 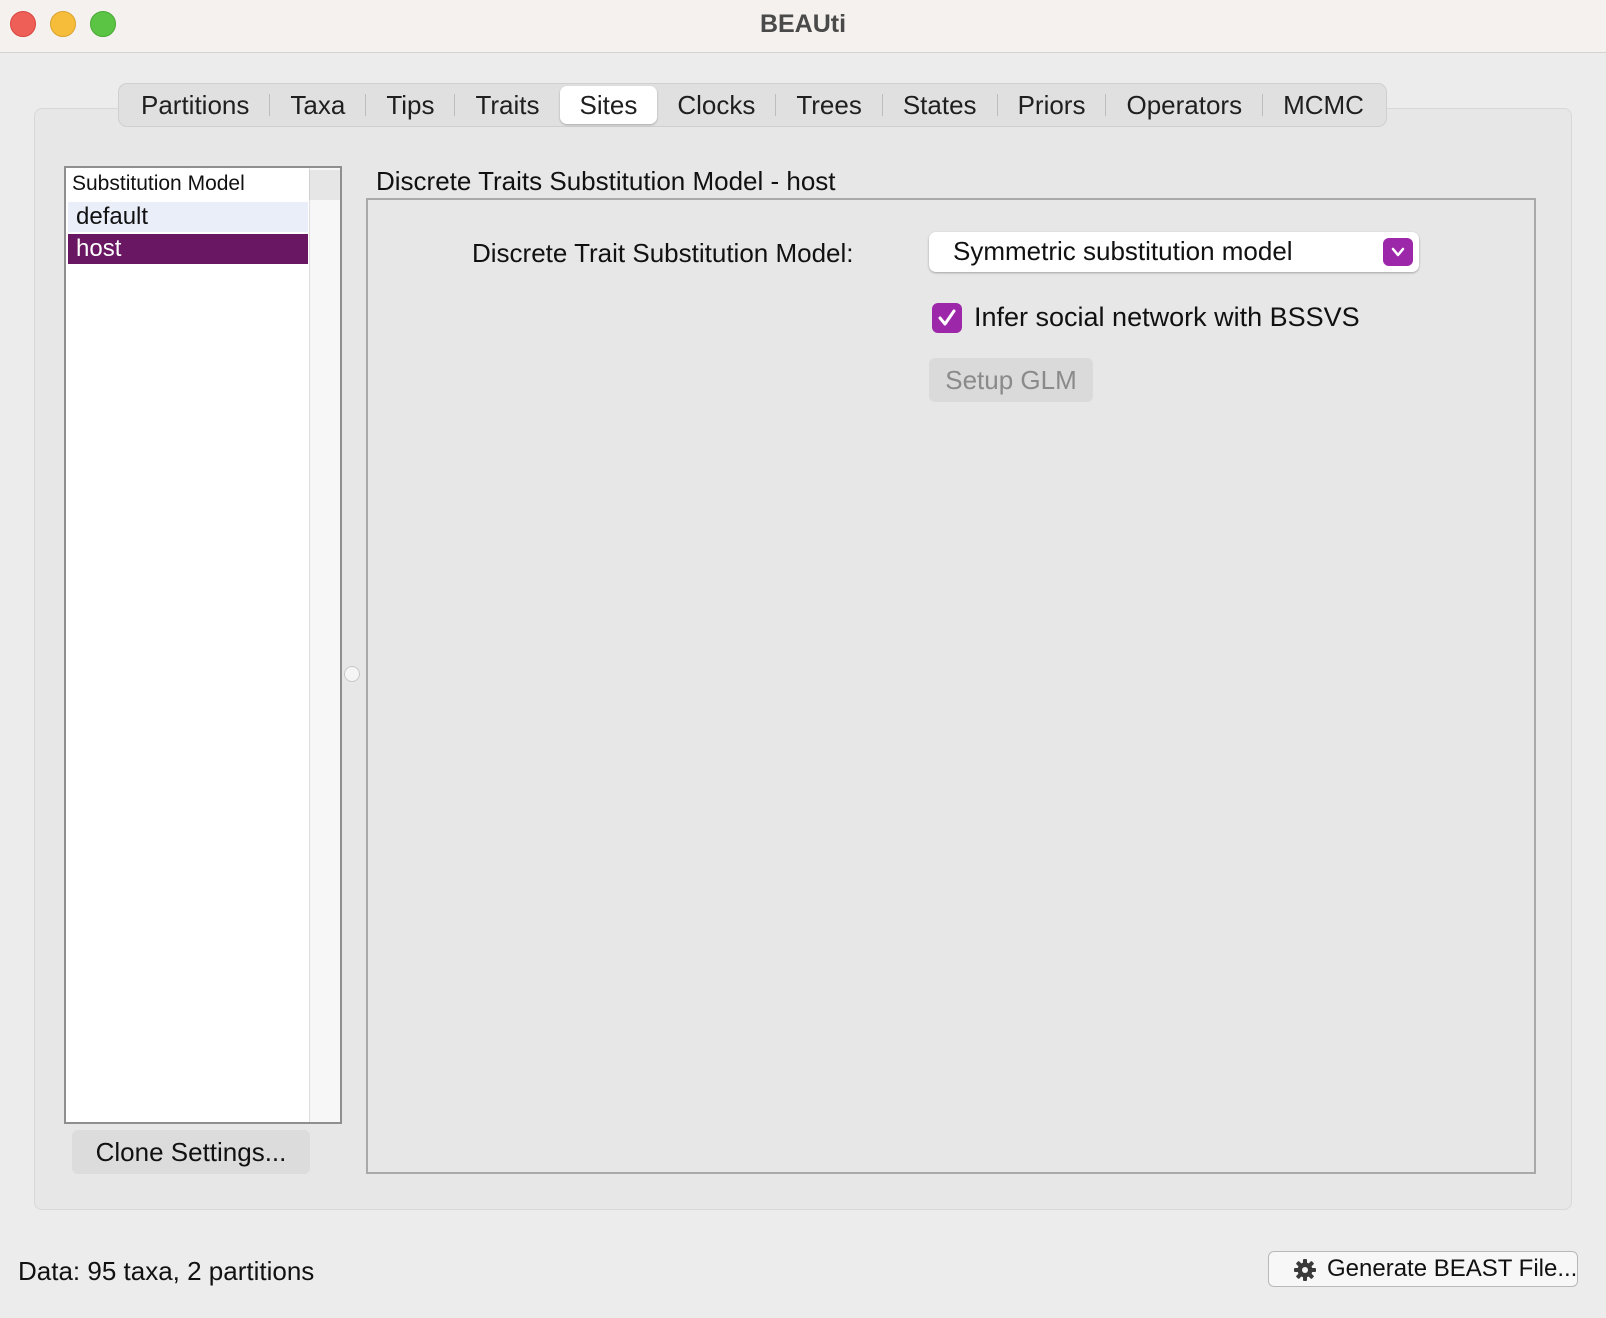 What do you see at coordinates (324, 185) in the screenshot?
I see `list-scrollbar-corner` at bounding box center [324, 185].